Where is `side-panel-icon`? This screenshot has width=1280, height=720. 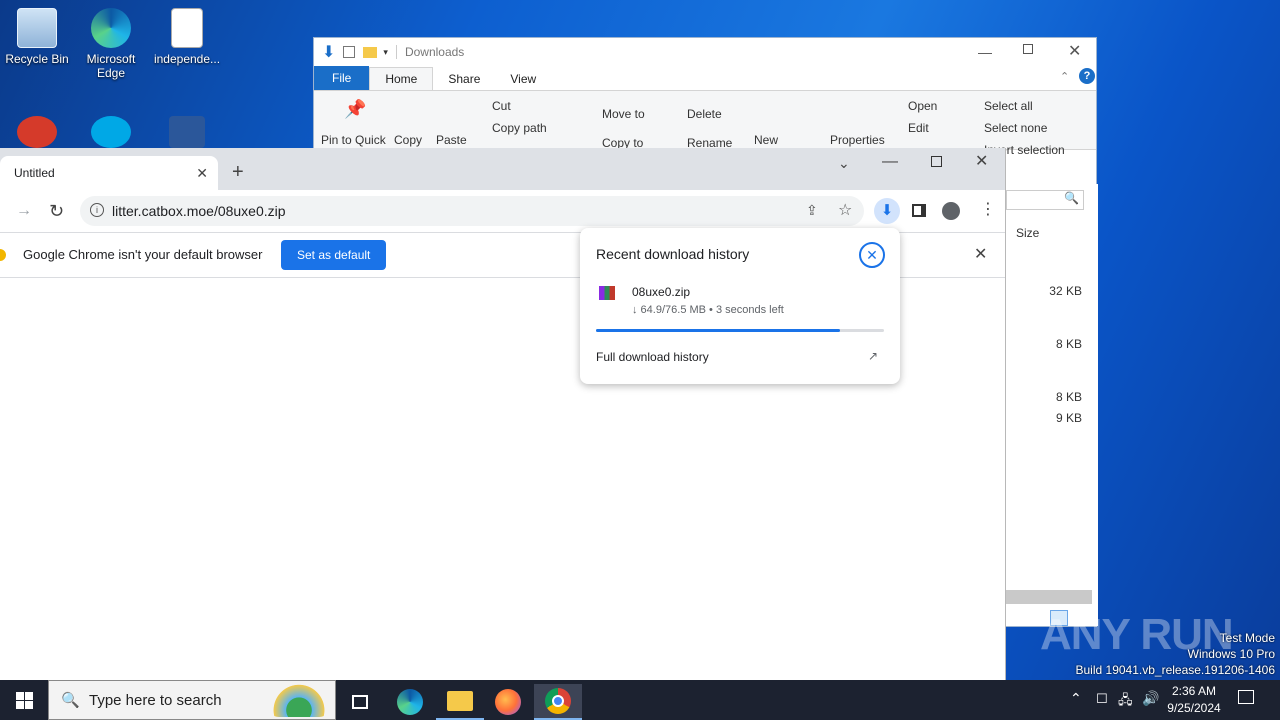
side-panel-icon is located at coordinates (919, 210).